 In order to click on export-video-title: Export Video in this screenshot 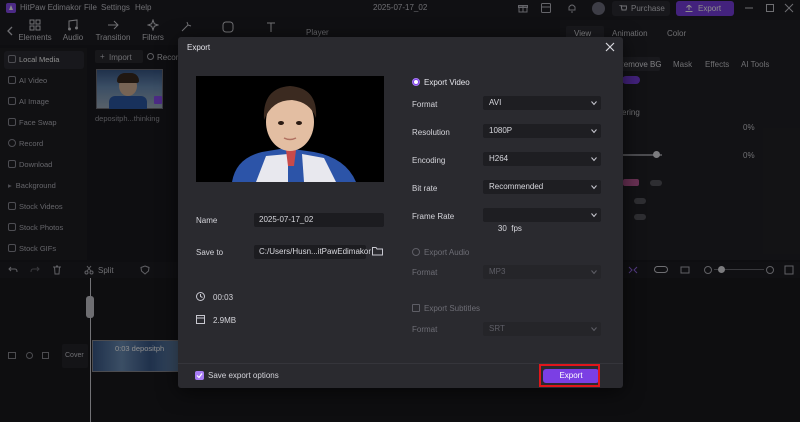, I will do `click(447, 82)`.